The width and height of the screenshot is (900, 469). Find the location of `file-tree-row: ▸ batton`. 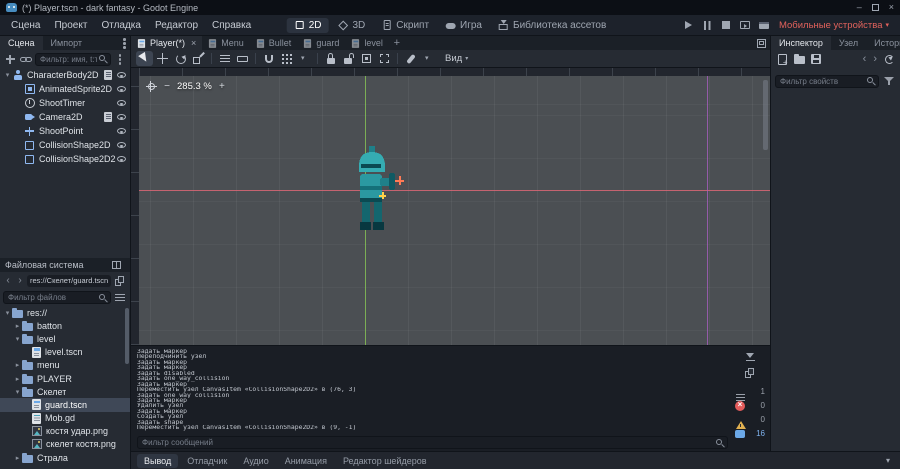

file-tree-row: ▸ batton is located at coordinates (65, 325).